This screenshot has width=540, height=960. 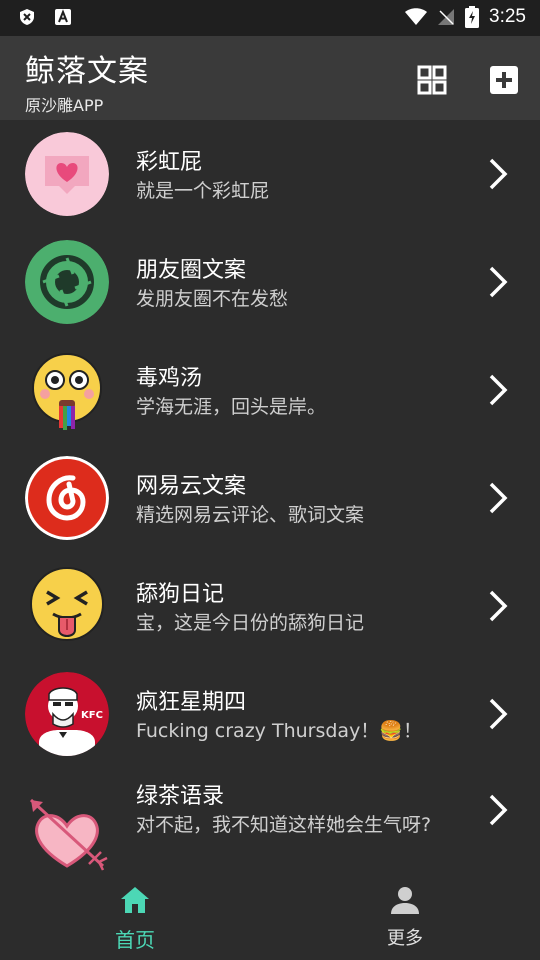 What do you see at coordinates (63, 17) in the screenshot?
I see `font-a-icon` at bounding box center [63, 17].